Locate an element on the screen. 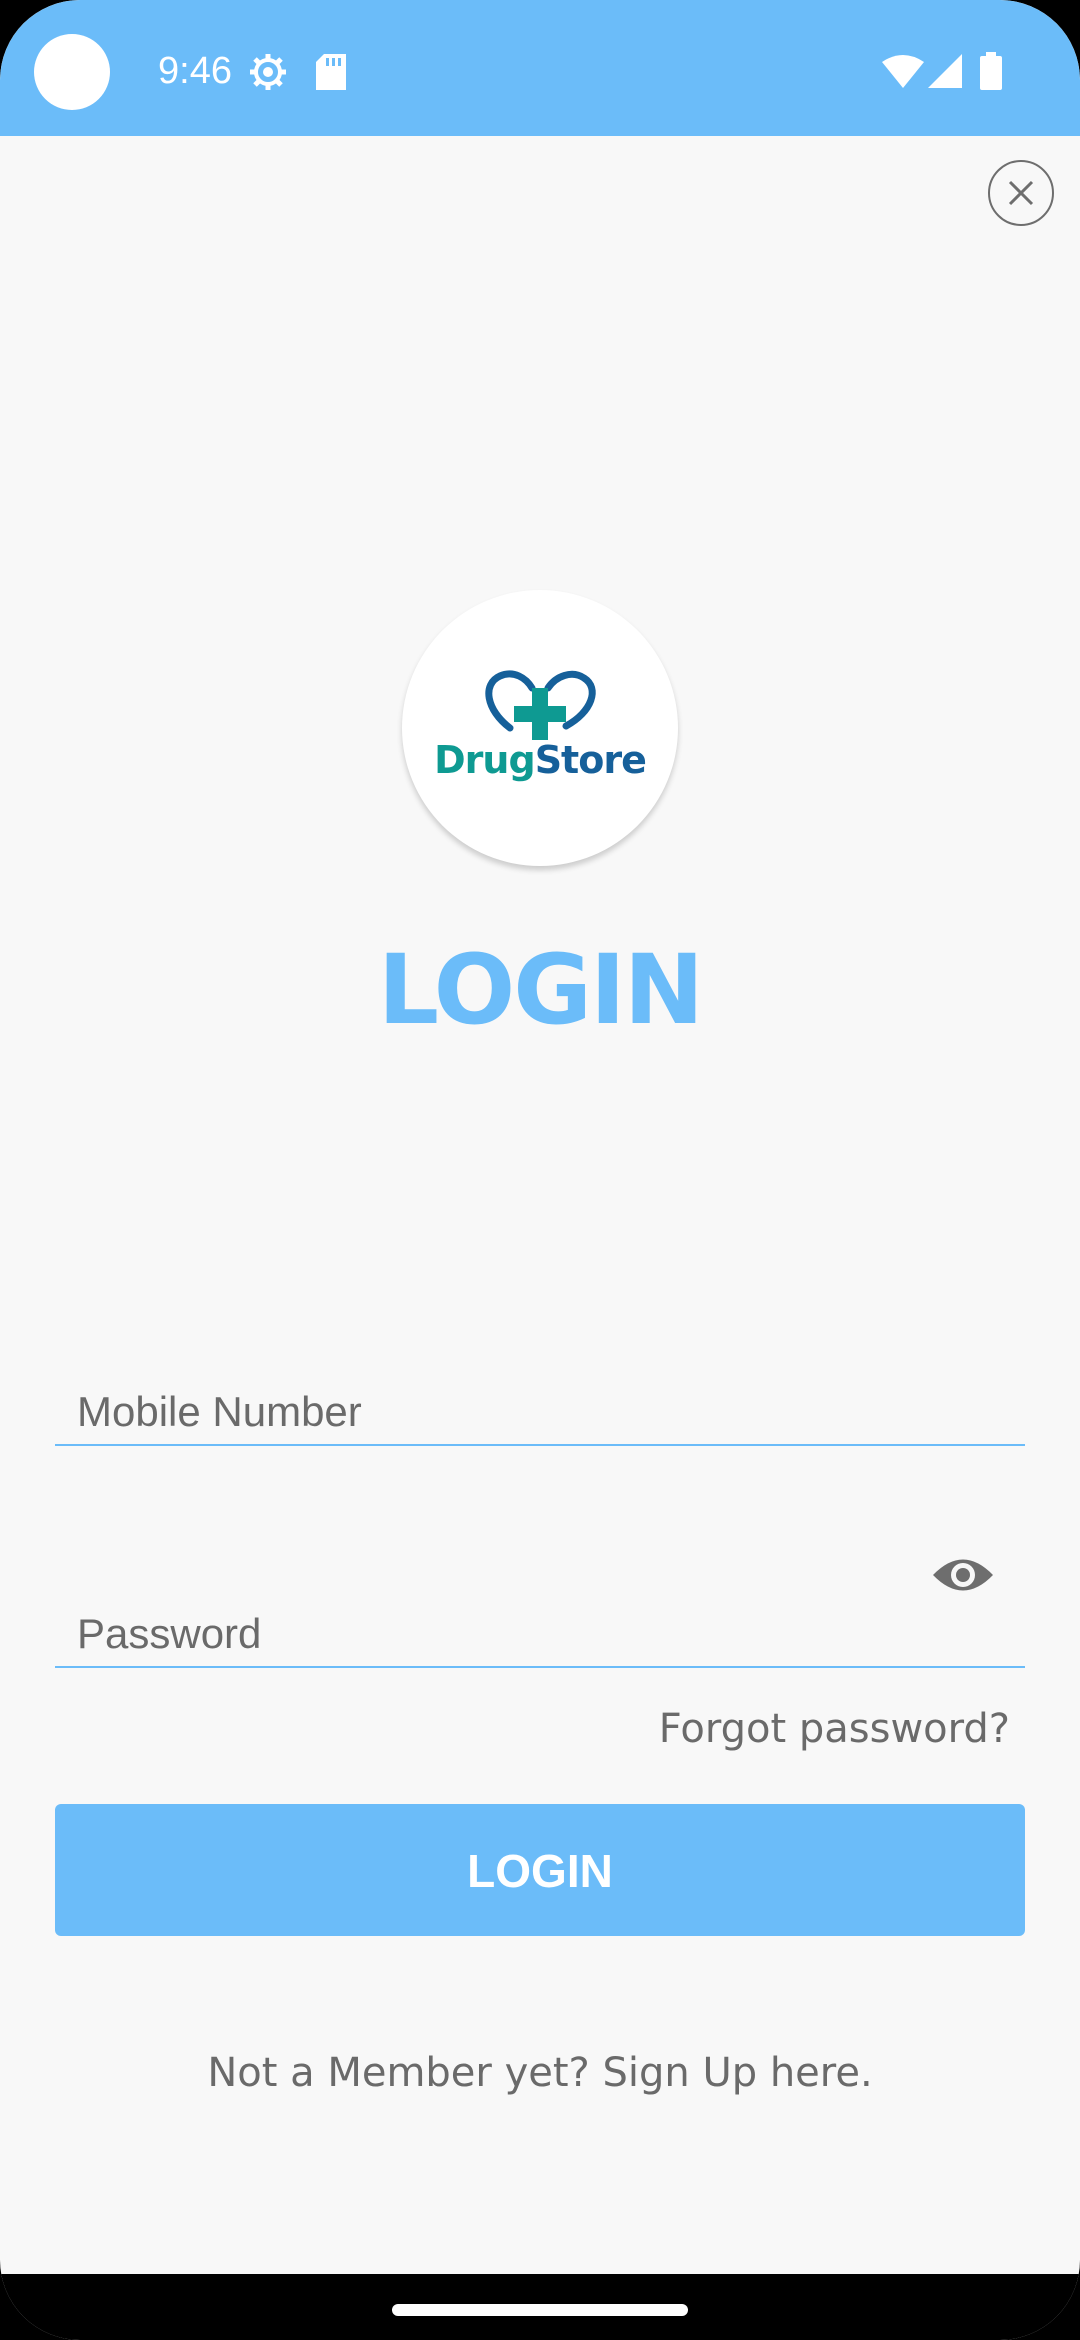 The width and height of the screenshot is (1080, 2340). signal-icon is located at coordinates (945, 71).